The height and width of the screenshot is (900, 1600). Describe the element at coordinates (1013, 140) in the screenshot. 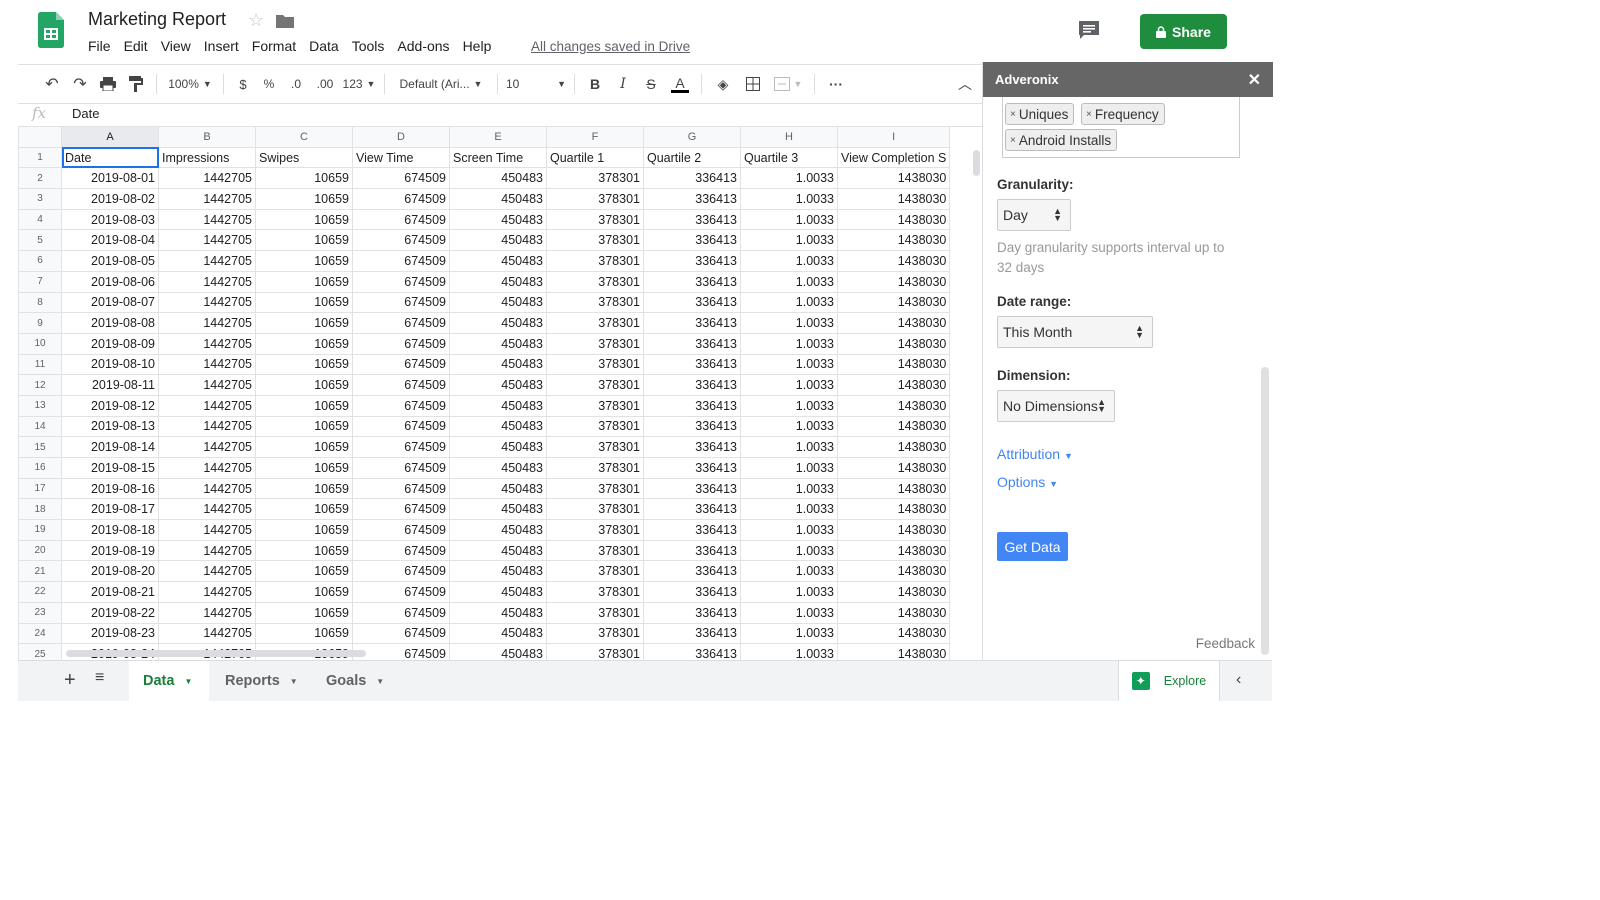

I see `remove-chip-icon: ×` at that location.